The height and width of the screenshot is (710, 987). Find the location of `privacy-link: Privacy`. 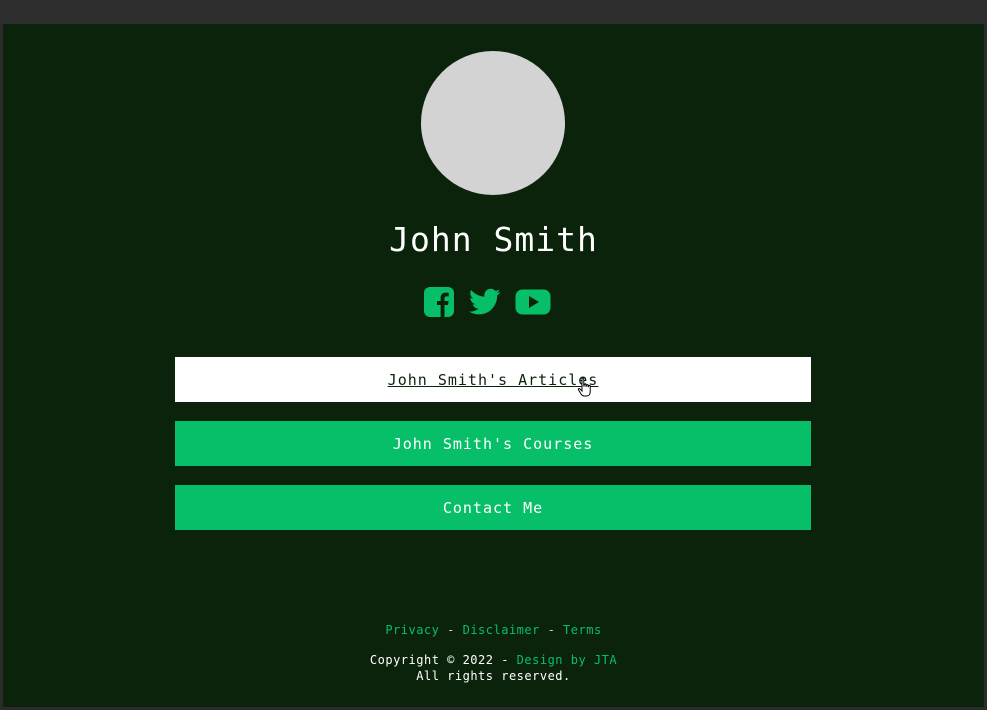

privacy-link: Privacy is located at coordinates (412, 630).